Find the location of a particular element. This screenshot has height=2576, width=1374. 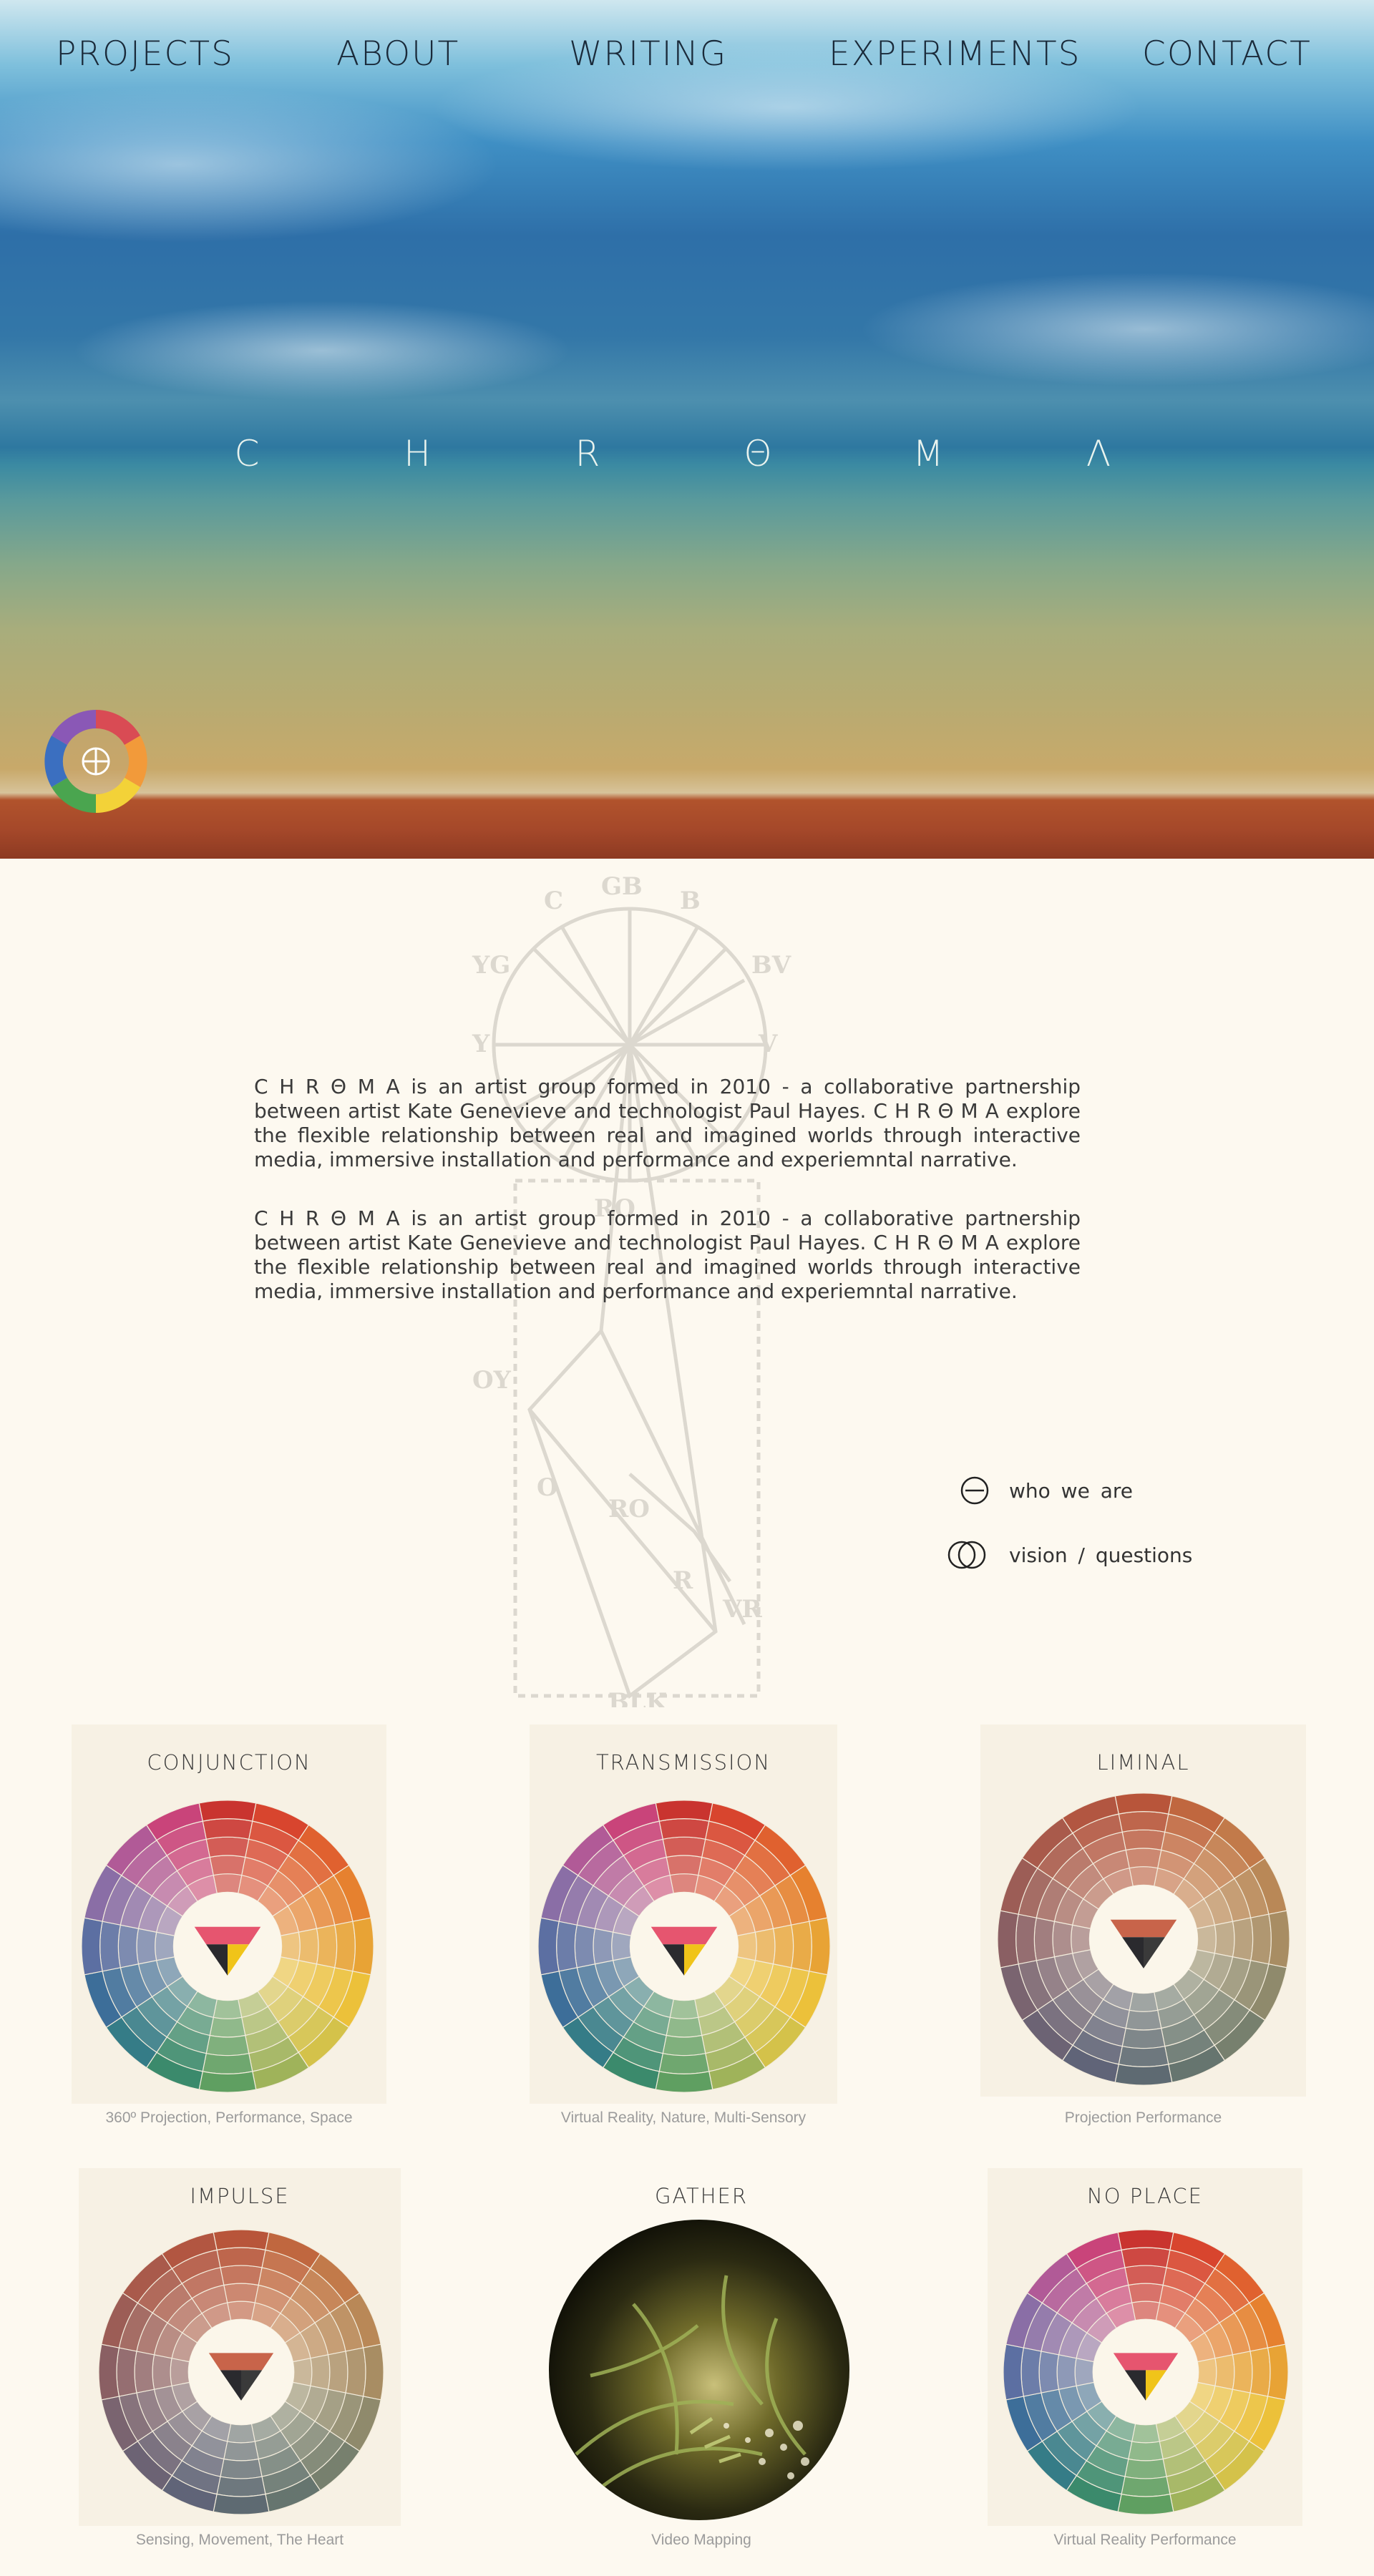

theta-circle-icon is located at coordinates (974, 1490).